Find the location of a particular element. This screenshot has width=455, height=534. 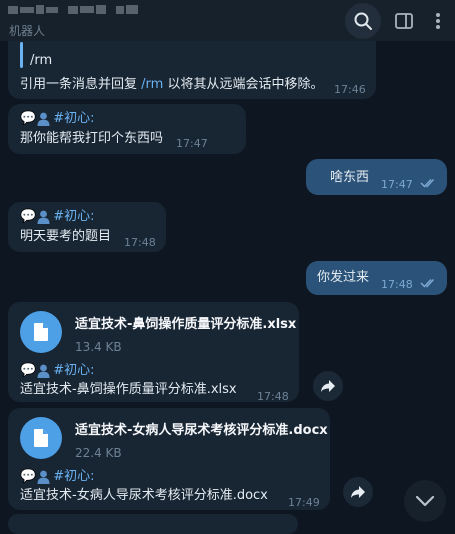

file-size: 22.4 KB is located at coordinates (98, 453).